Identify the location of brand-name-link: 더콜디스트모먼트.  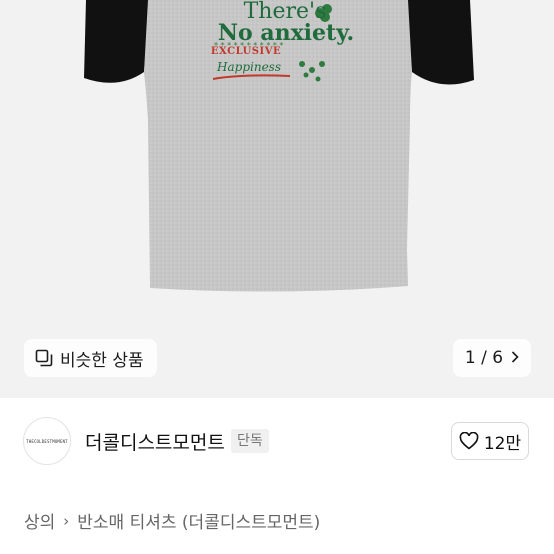
(155, 441).